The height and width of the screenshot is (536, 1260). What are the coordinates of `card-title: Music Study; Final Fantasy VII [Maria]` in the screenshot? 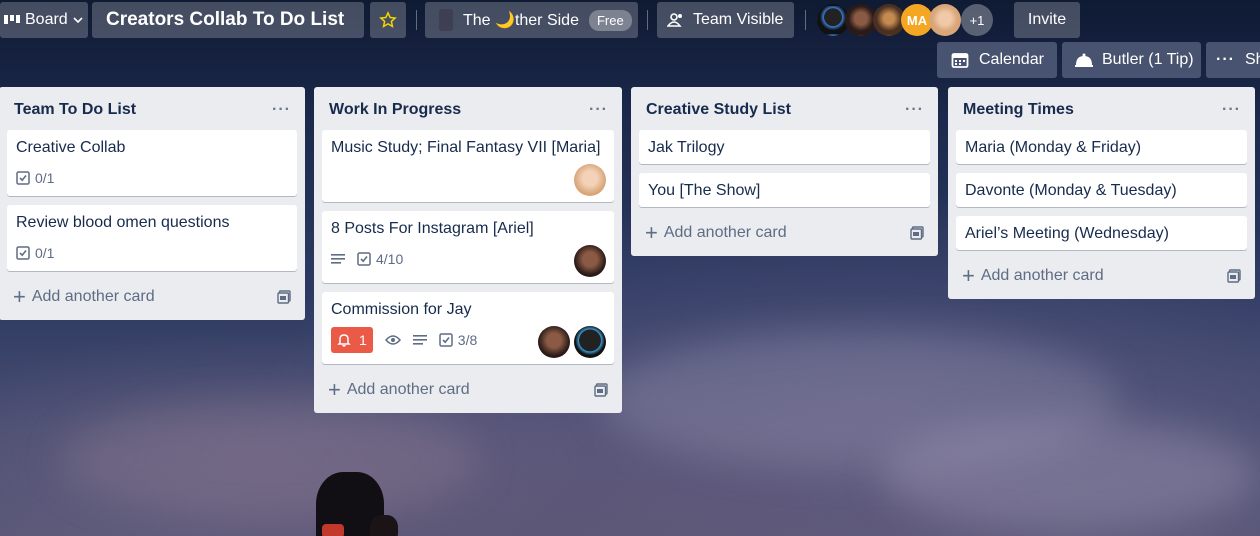 It's located at (466, 147).